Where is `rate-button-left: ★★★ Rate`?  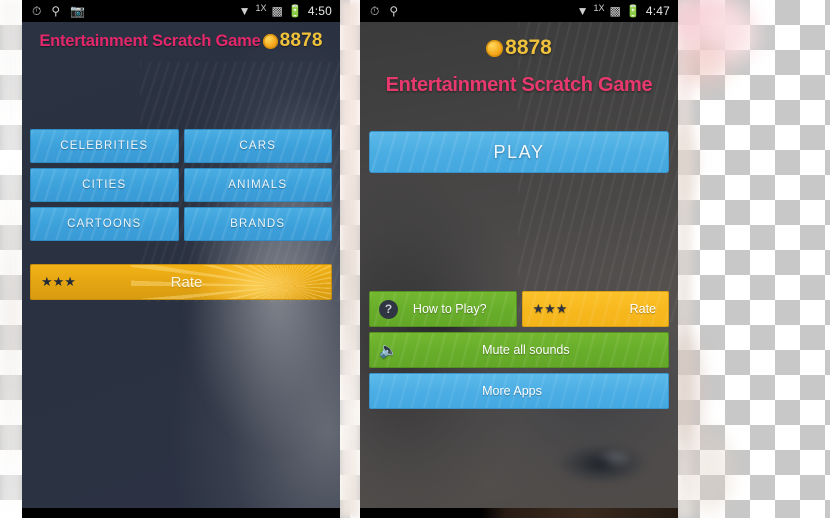 rate-button-left: ★★★ Rate is located at coordinates (181, 282).